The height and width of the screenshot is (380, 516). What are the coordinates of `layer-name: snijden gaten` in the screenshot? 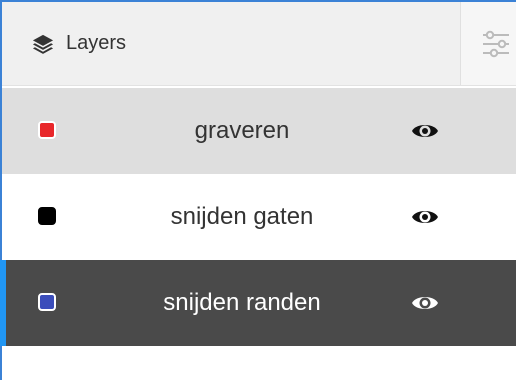 It's located at (242, 216).